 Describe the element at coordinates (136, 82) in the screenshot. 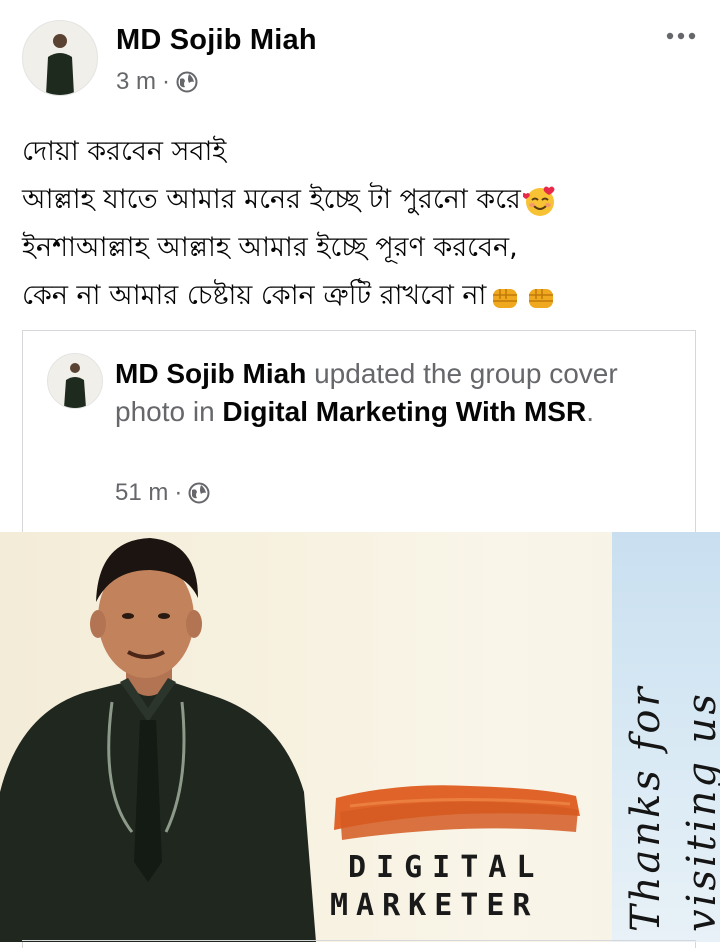

I see `post-time: 3 m` at that location.